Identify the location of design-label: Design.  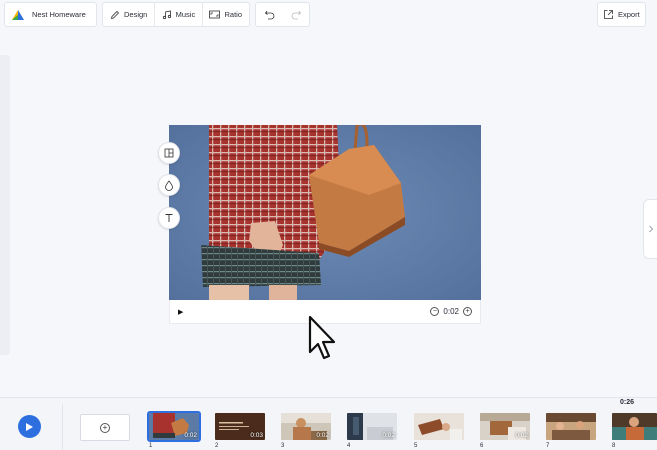
(136, 14).